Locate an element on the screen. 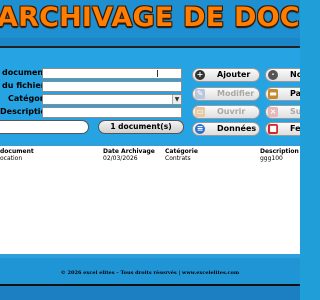  close-icon: ■ is located at coordinates (273, 129).